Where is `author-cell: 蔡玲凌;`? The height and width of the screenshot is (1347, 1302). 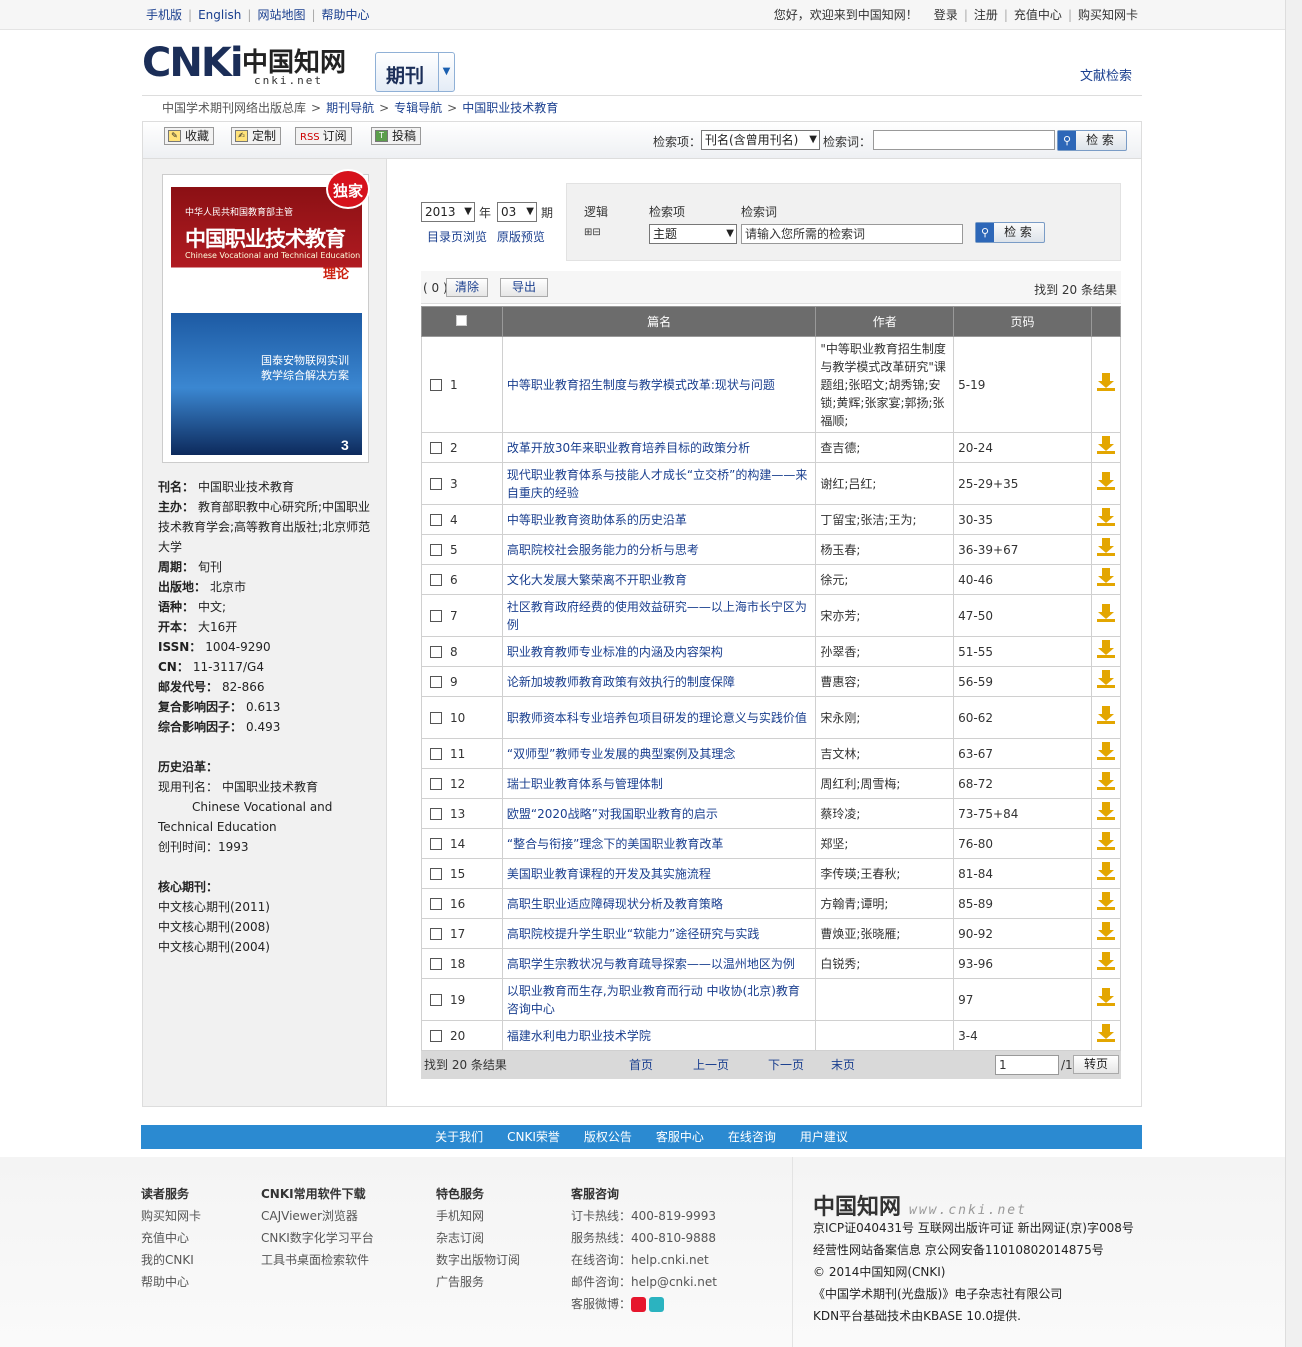 author-cell: 蔡玲凌; is located at coordinates (885, 813).